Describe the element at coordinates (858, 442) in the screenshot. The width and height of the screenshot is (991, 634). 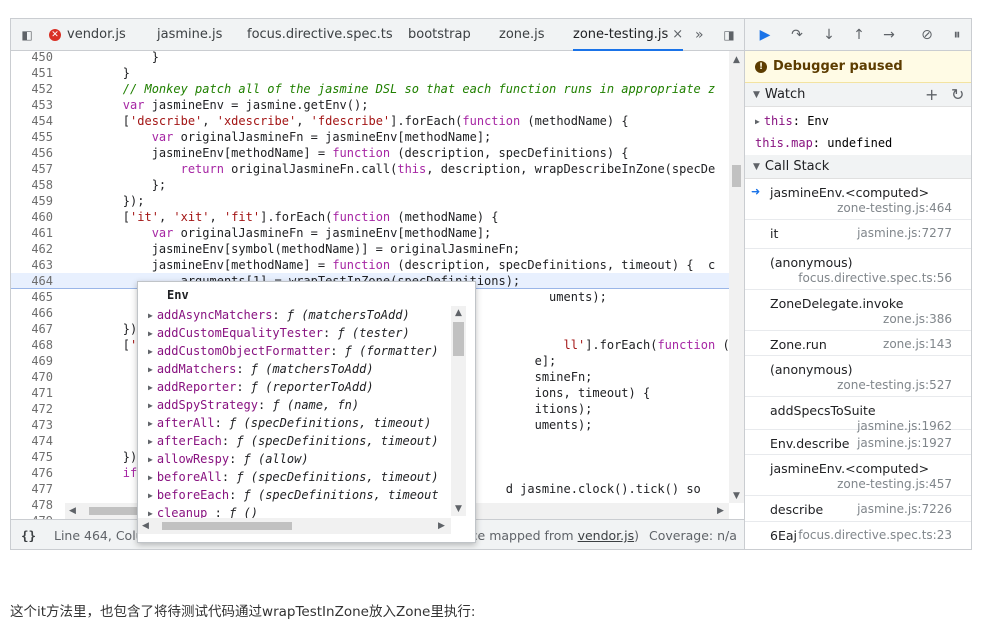
I see `call-stack-frame: Env.describe jasmine.js:1927` at that location.